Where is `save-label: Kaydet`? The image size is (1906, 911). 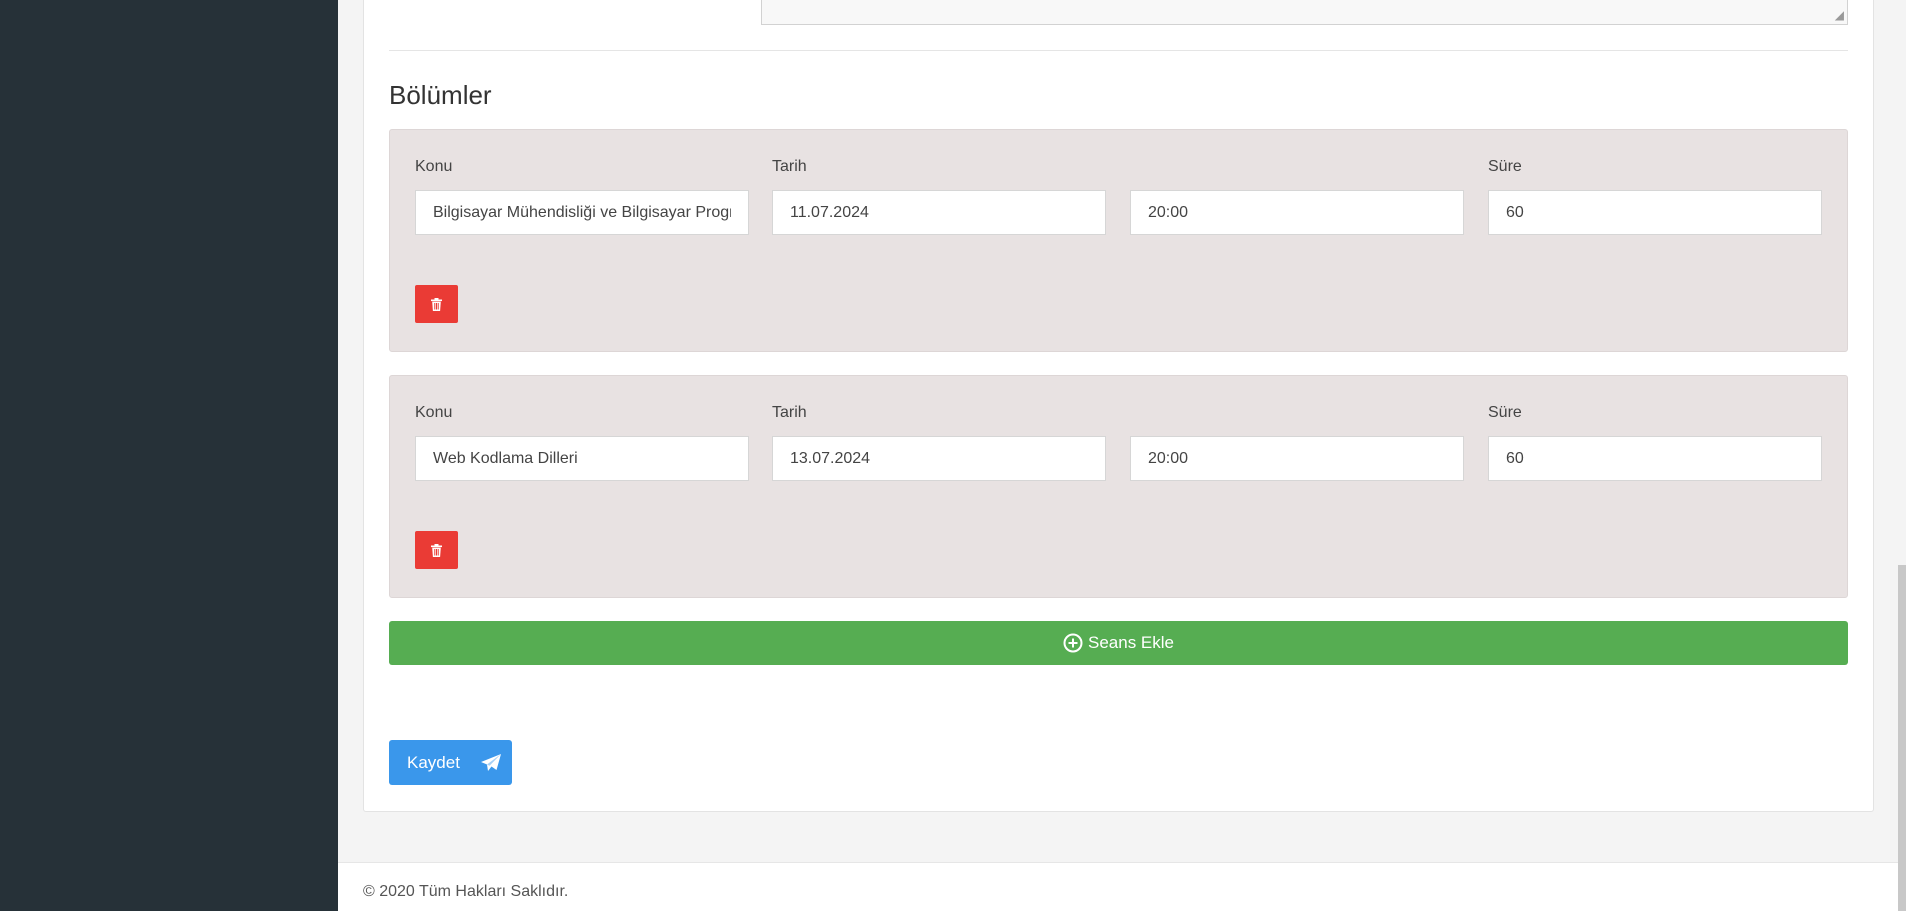
save-label: Kaydet is located at coordinates (433, 762).